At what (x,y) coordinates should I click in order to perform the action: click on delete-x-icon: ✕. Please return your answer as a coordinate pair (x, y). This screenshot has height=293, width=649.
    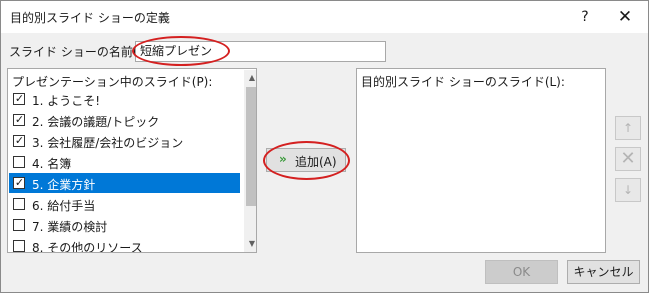
    Looking at the image, I should click on (628, 158).